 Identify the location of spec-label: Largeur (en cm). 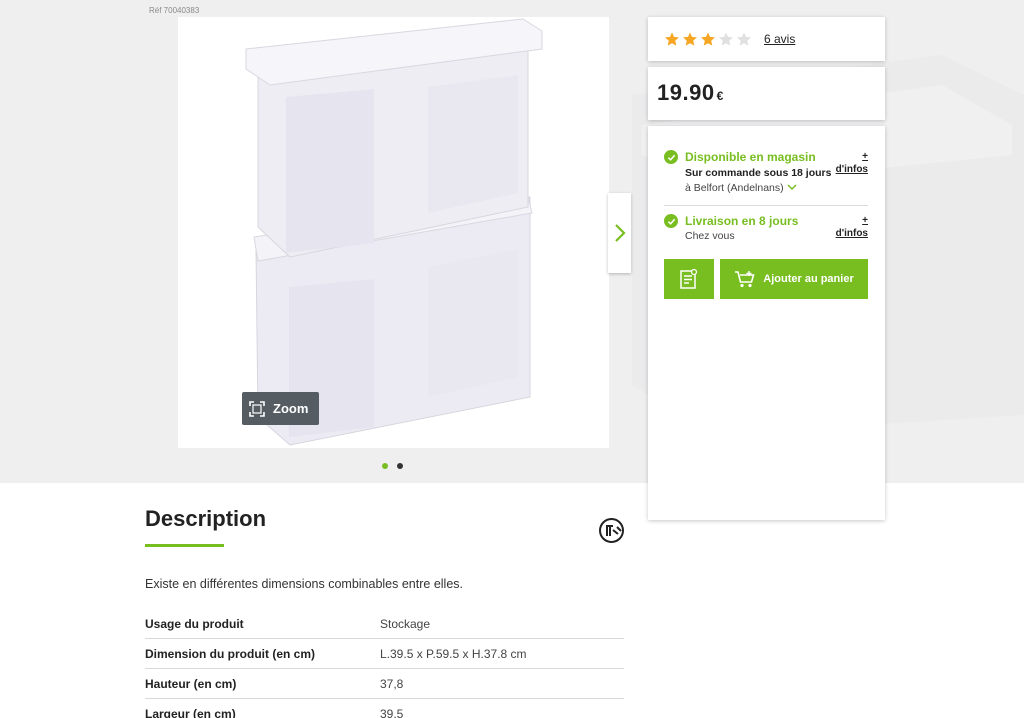
(190, 712).